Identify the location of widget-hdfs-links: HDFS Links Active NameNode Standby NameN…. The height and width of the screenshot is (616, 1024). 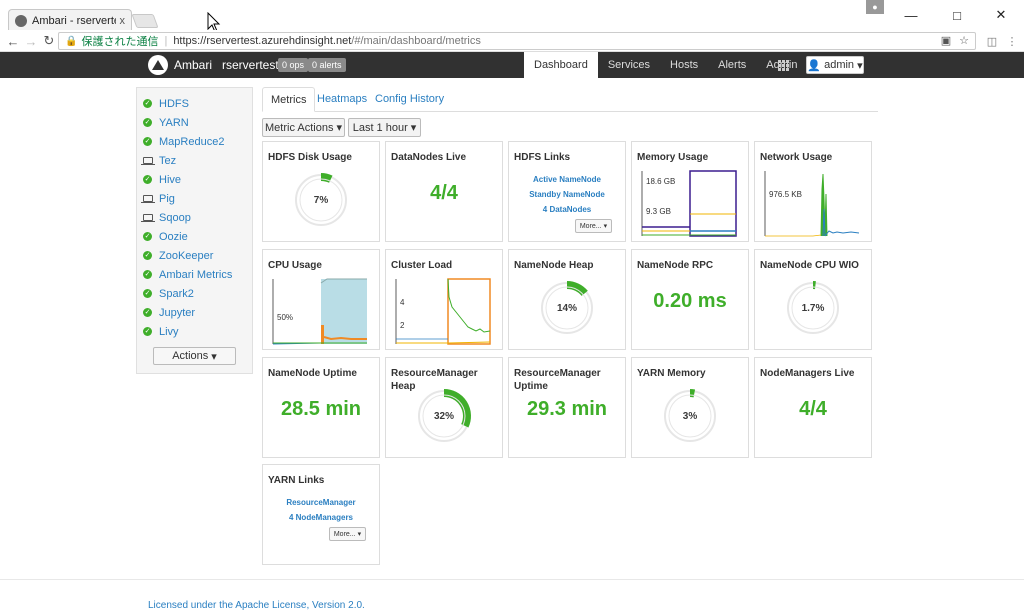
(567, 191).